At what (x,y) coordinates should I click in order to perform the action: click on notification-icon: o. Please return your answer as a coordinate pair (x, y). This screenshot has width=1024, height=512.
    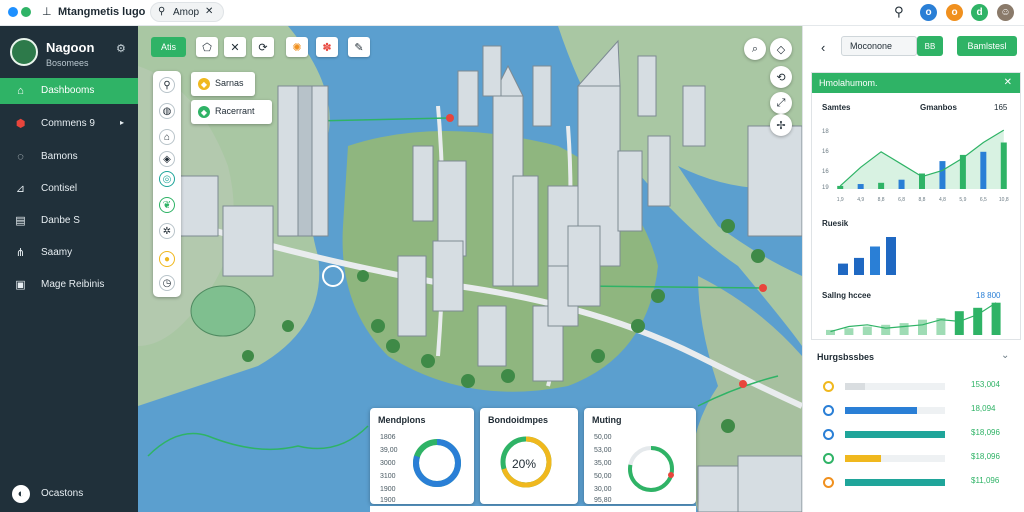
    Looking at the image, I should click on (928, 12).